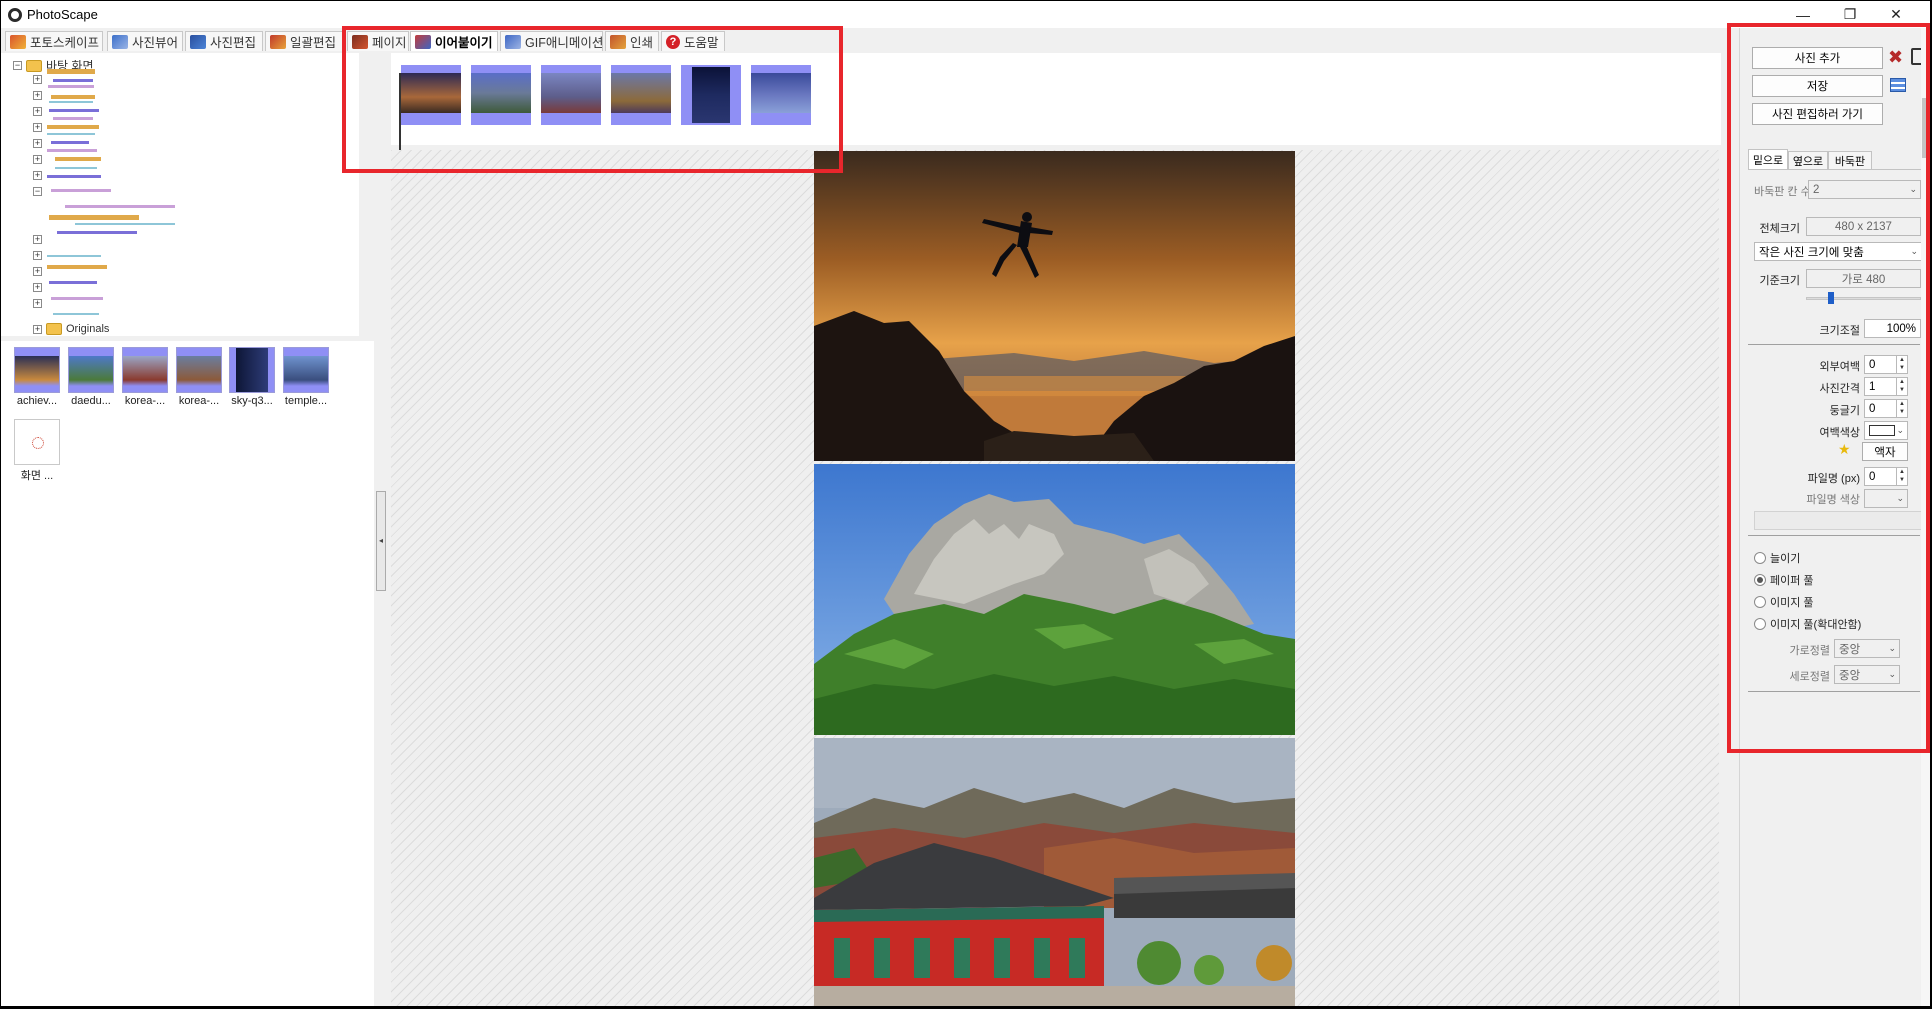  I want to click on photo-rocky-mountain, so click(1054, 599).